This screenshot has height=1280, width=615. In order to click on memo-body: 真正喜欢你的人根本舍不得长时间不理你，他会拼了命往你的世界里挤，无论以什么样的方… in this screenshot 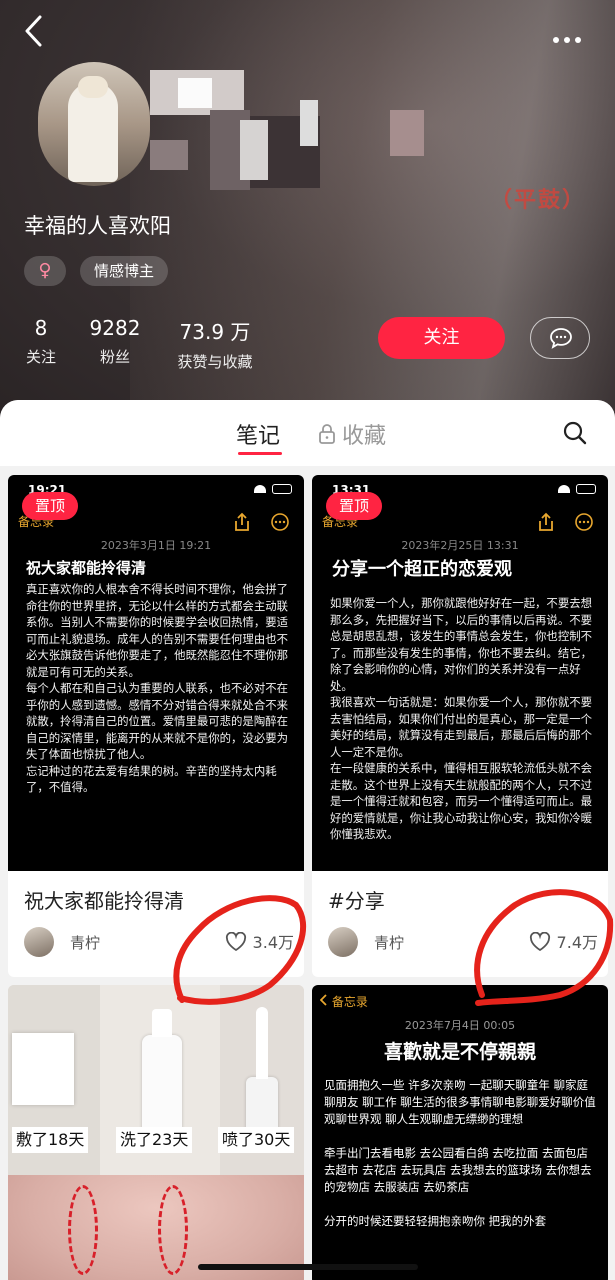, I will do `click(157, 688)`.